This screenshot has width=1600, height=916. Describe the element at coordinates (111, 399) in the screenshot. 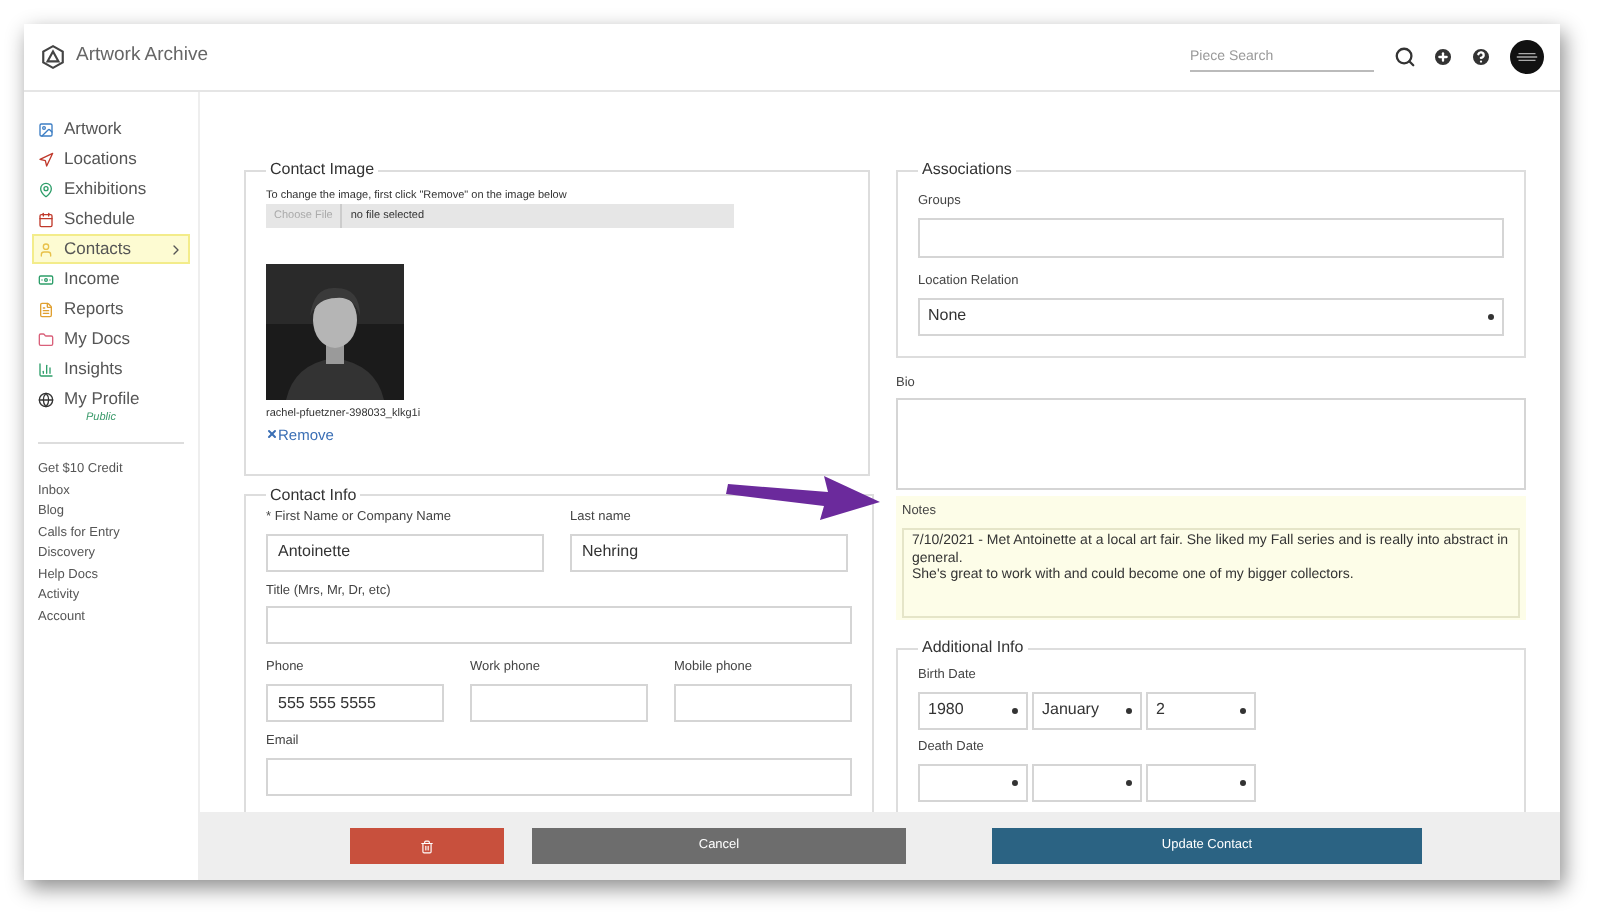

I see `sidebar-item: My Profile` at that location.